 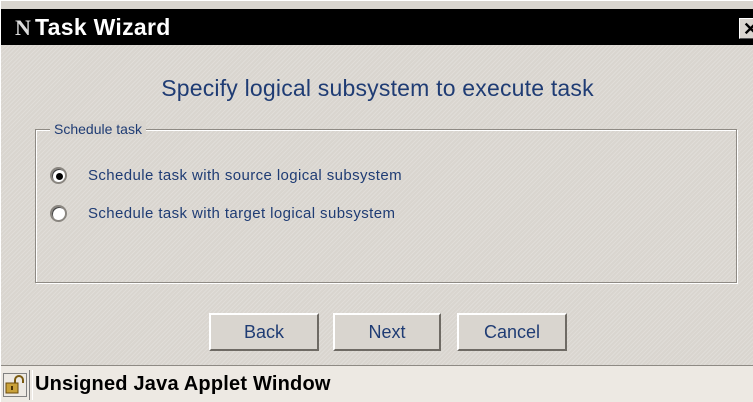 What do you see at coordinates (387, 332) in the screenshot?
I see `next-button: Next` at bounding box center [387, 332].